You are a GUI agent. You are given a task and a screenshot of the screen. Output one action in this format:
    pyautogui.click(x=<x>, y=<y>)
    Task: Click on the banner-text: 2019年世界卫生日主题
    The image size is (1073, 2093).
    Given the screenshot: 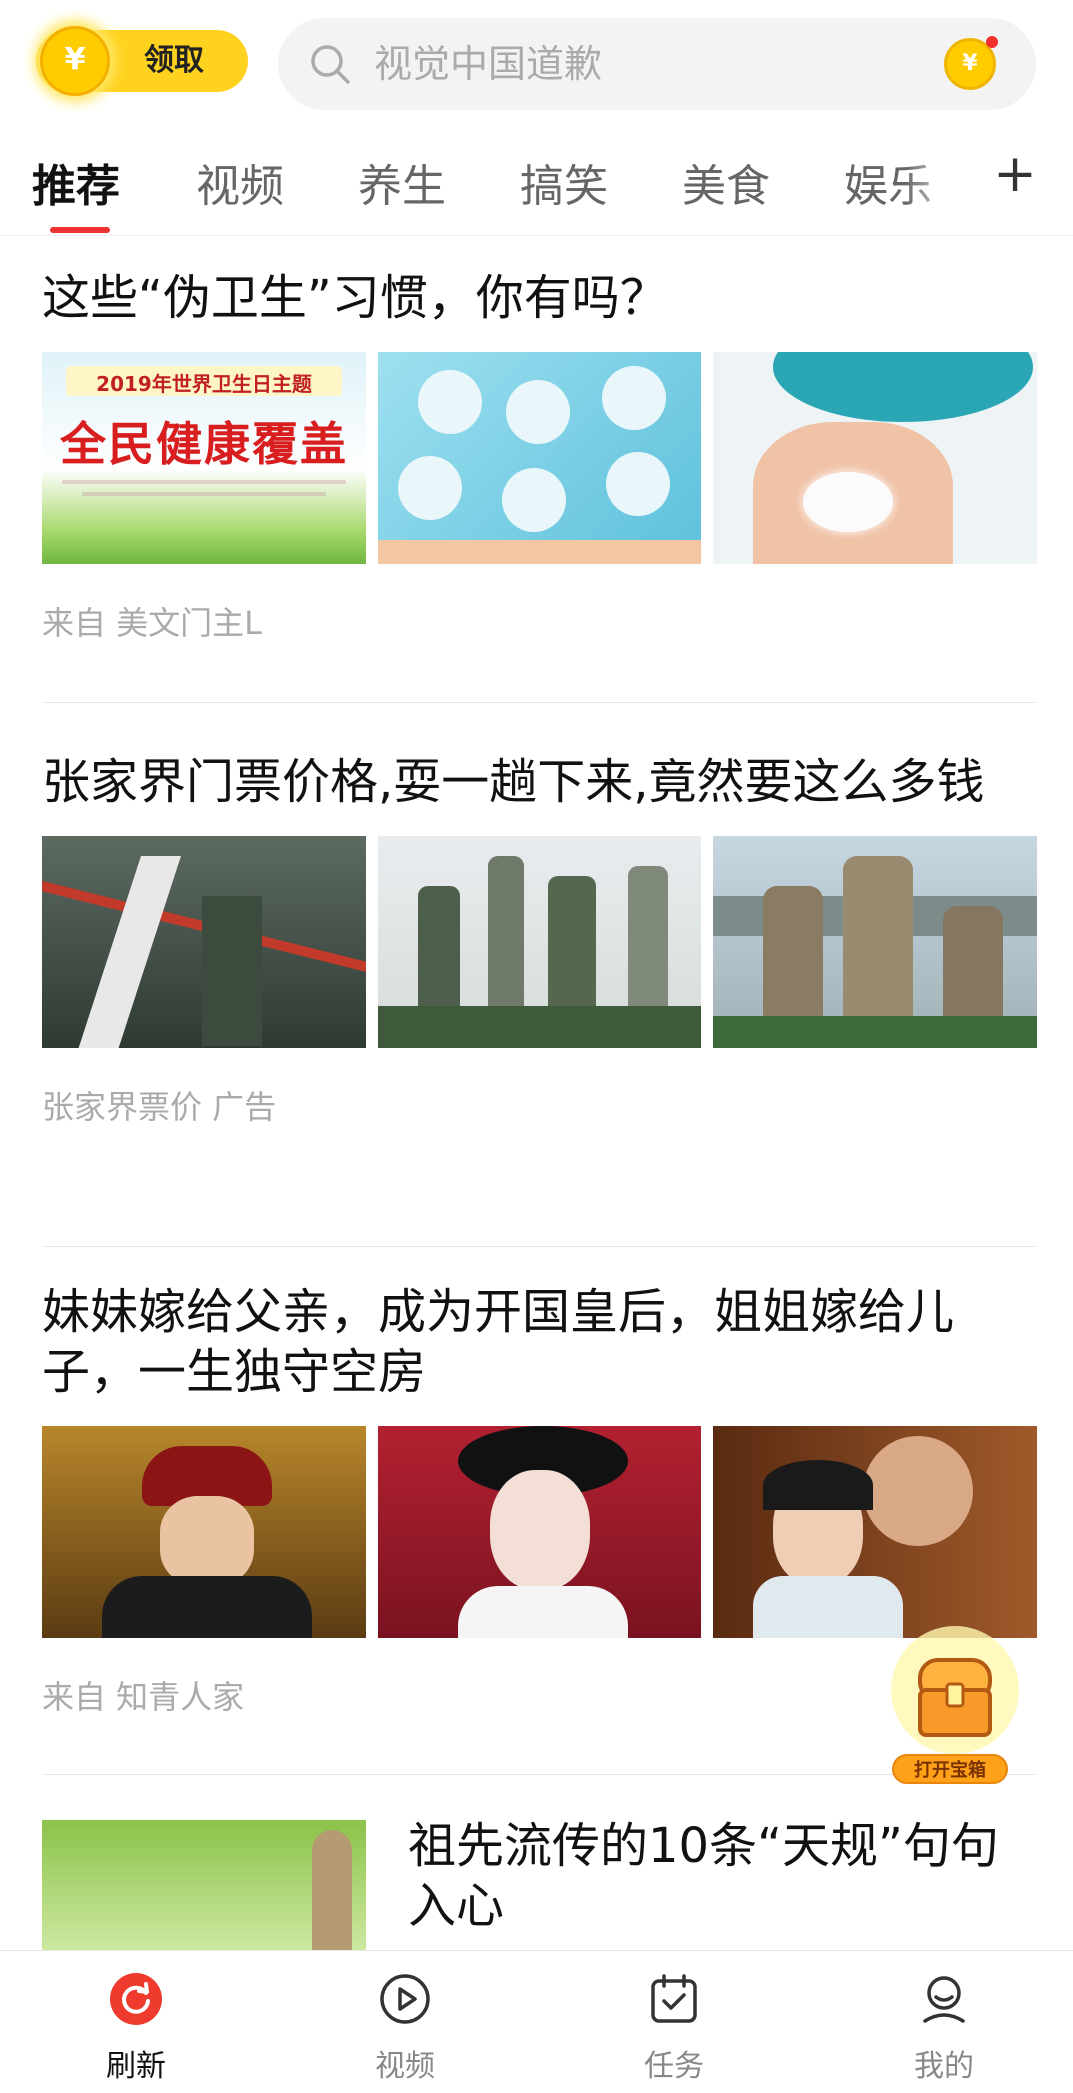 What is the action you would take?
    pyautogui.click(x=204, y=384)
    